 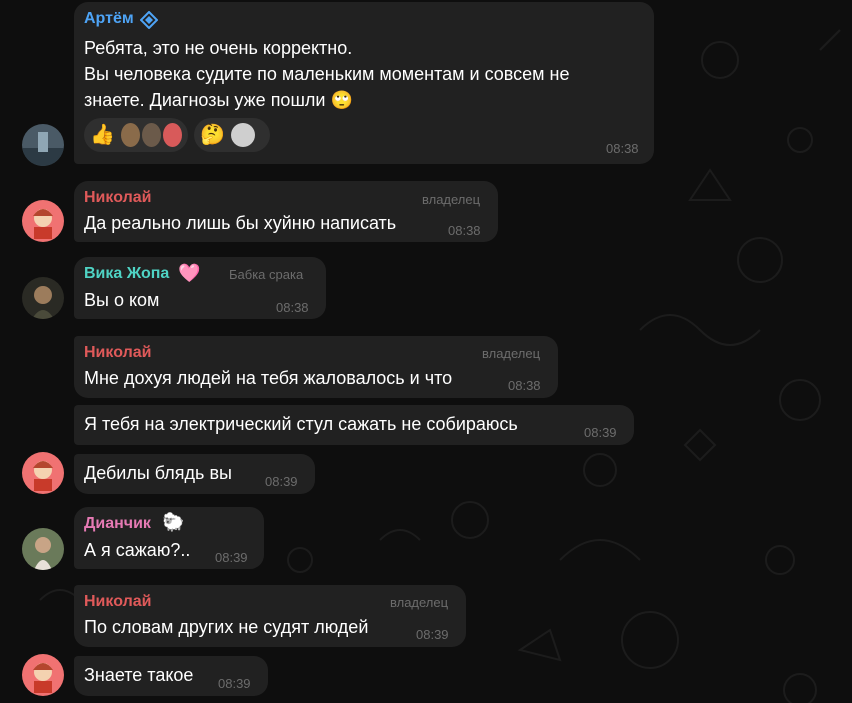 I want to click on message-text-line: знаете. Диагнозы уже пошли 🙄, so click(x=218, y=100).